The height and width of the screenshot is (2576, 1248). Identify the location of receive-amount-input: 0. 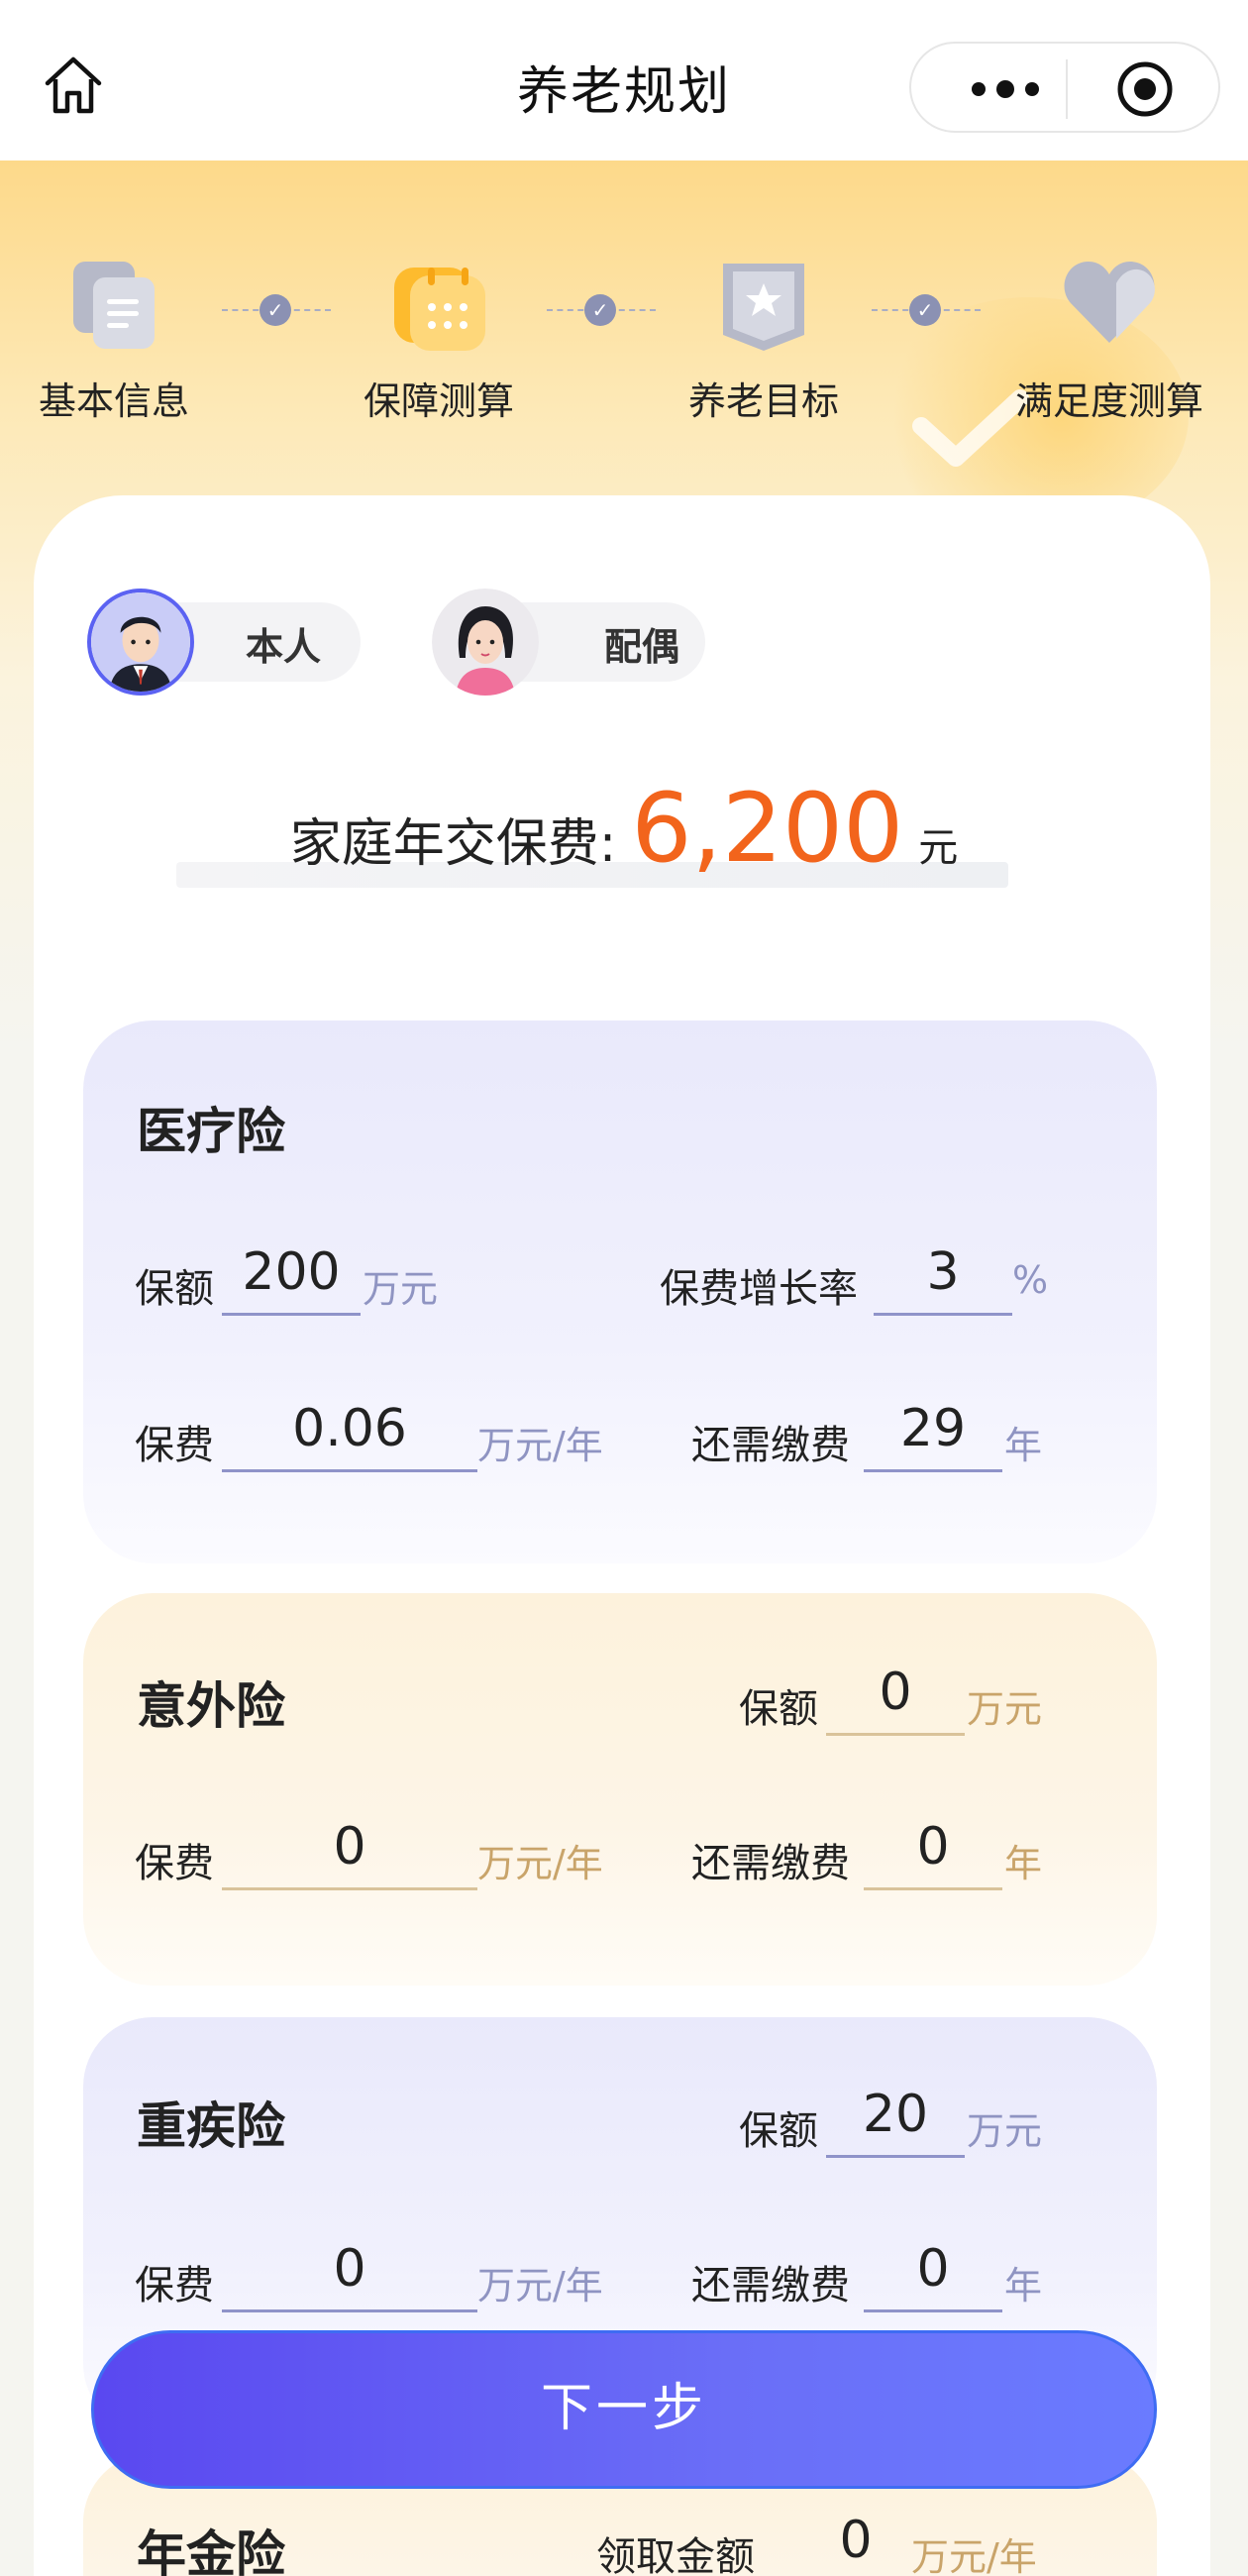
(855, 2539).